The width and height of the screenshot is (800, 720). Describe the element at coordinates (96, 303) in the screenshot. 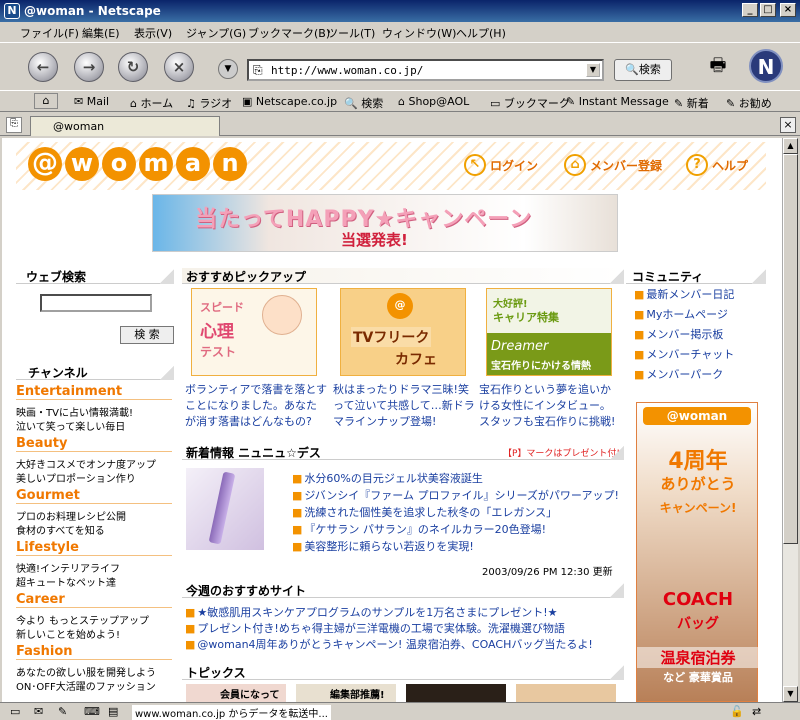

I see `websearch-input` at that location.